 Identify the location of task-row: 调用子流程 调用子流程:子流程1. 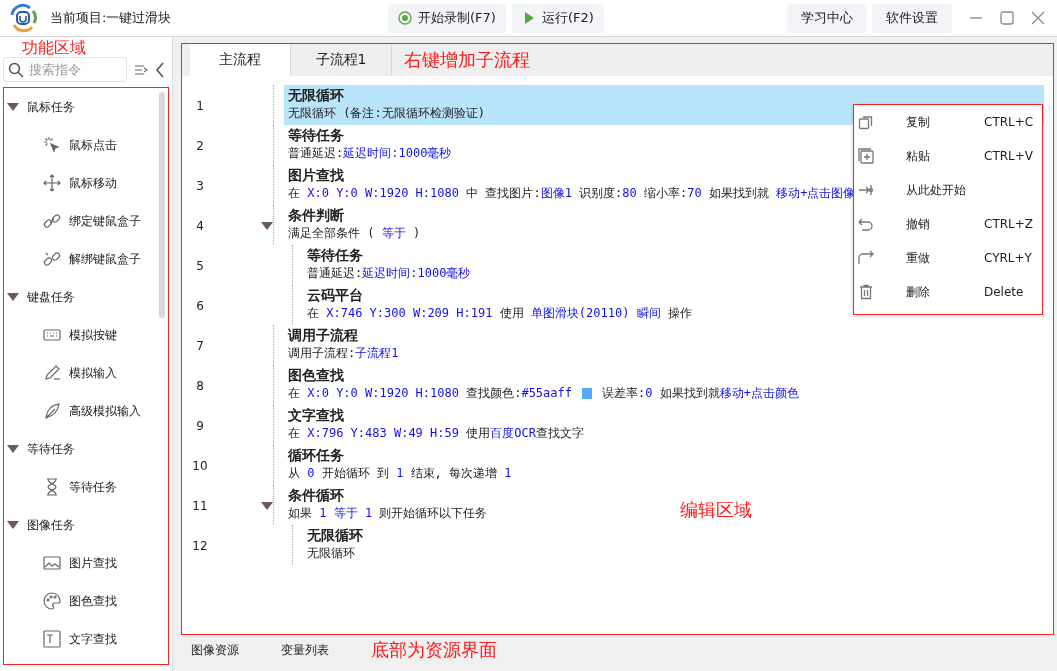
(343, 345).